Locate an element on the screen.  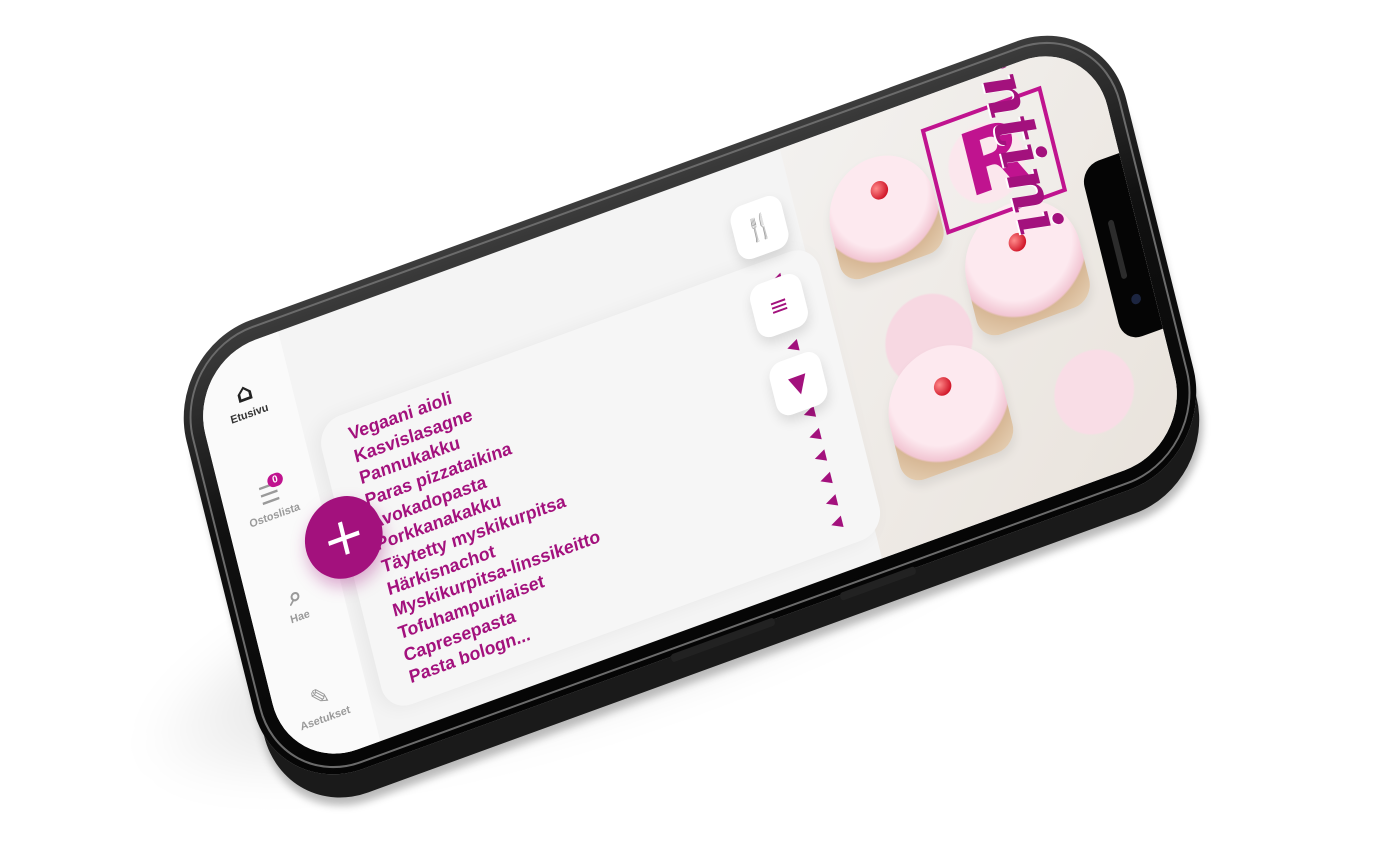
tab-settings: ✎ Asetukset is located at coordinates (322, 705).